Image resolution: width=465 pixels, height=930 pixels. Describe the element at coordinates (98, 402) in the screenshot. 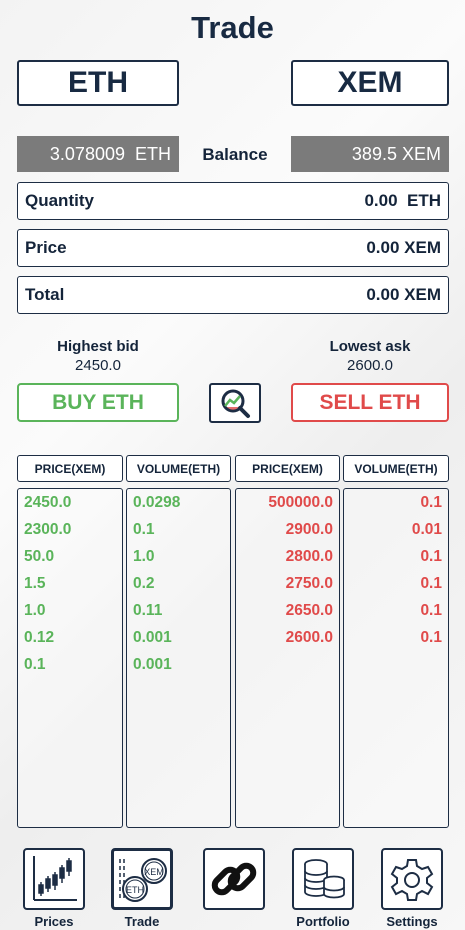

I see `buy-button: BUY ETH` at that location.